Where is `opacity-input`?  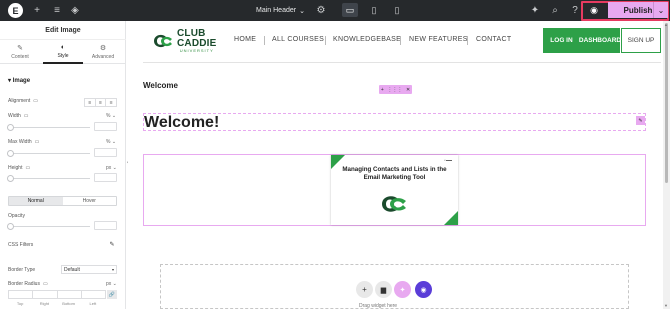 opacity-input is located at coordinates (105, 225).